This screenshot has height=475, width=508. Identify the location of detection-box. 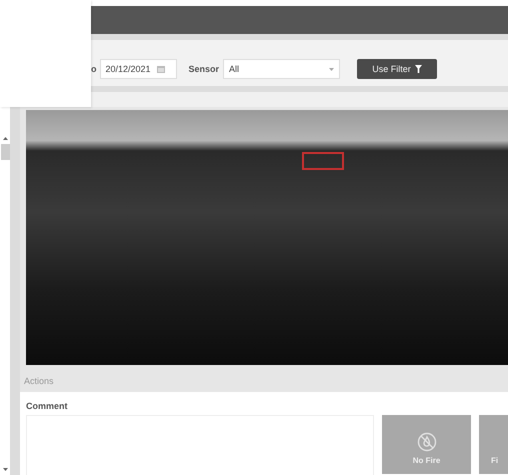
(323, 161).